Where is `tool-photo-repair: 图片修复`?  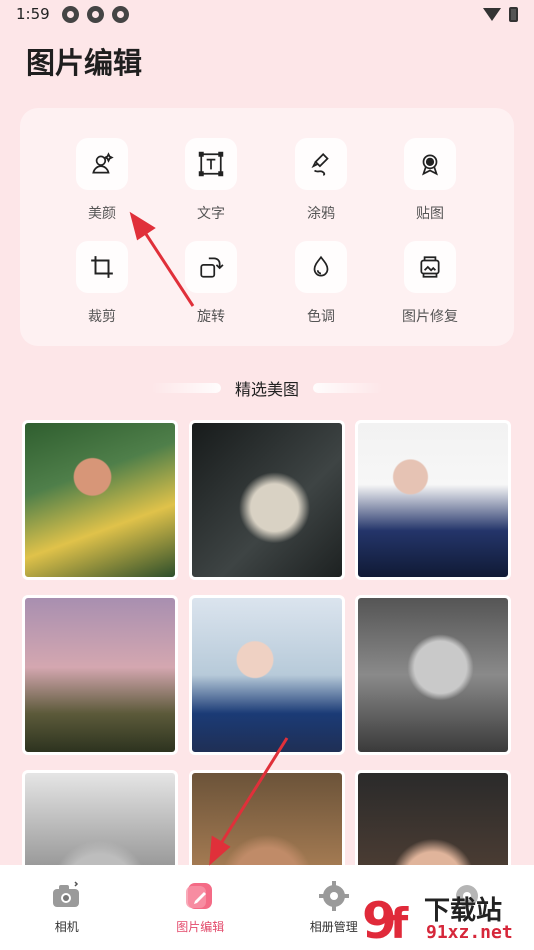 tool-photo-repair: 图片修复 is located at coordinates (430, 286).